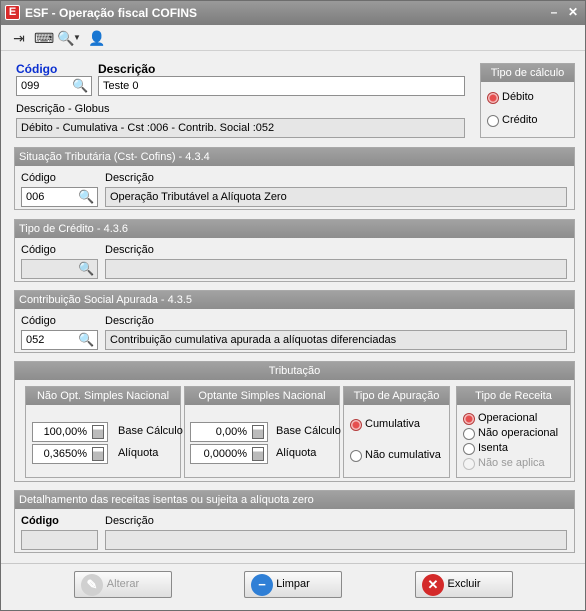 The width and height of the screenshot is (586, 611). Describe the element at coordinates (59, 340) in the screenshot. I see `contribuicao-codigo-input: 052 🔍` at that location.